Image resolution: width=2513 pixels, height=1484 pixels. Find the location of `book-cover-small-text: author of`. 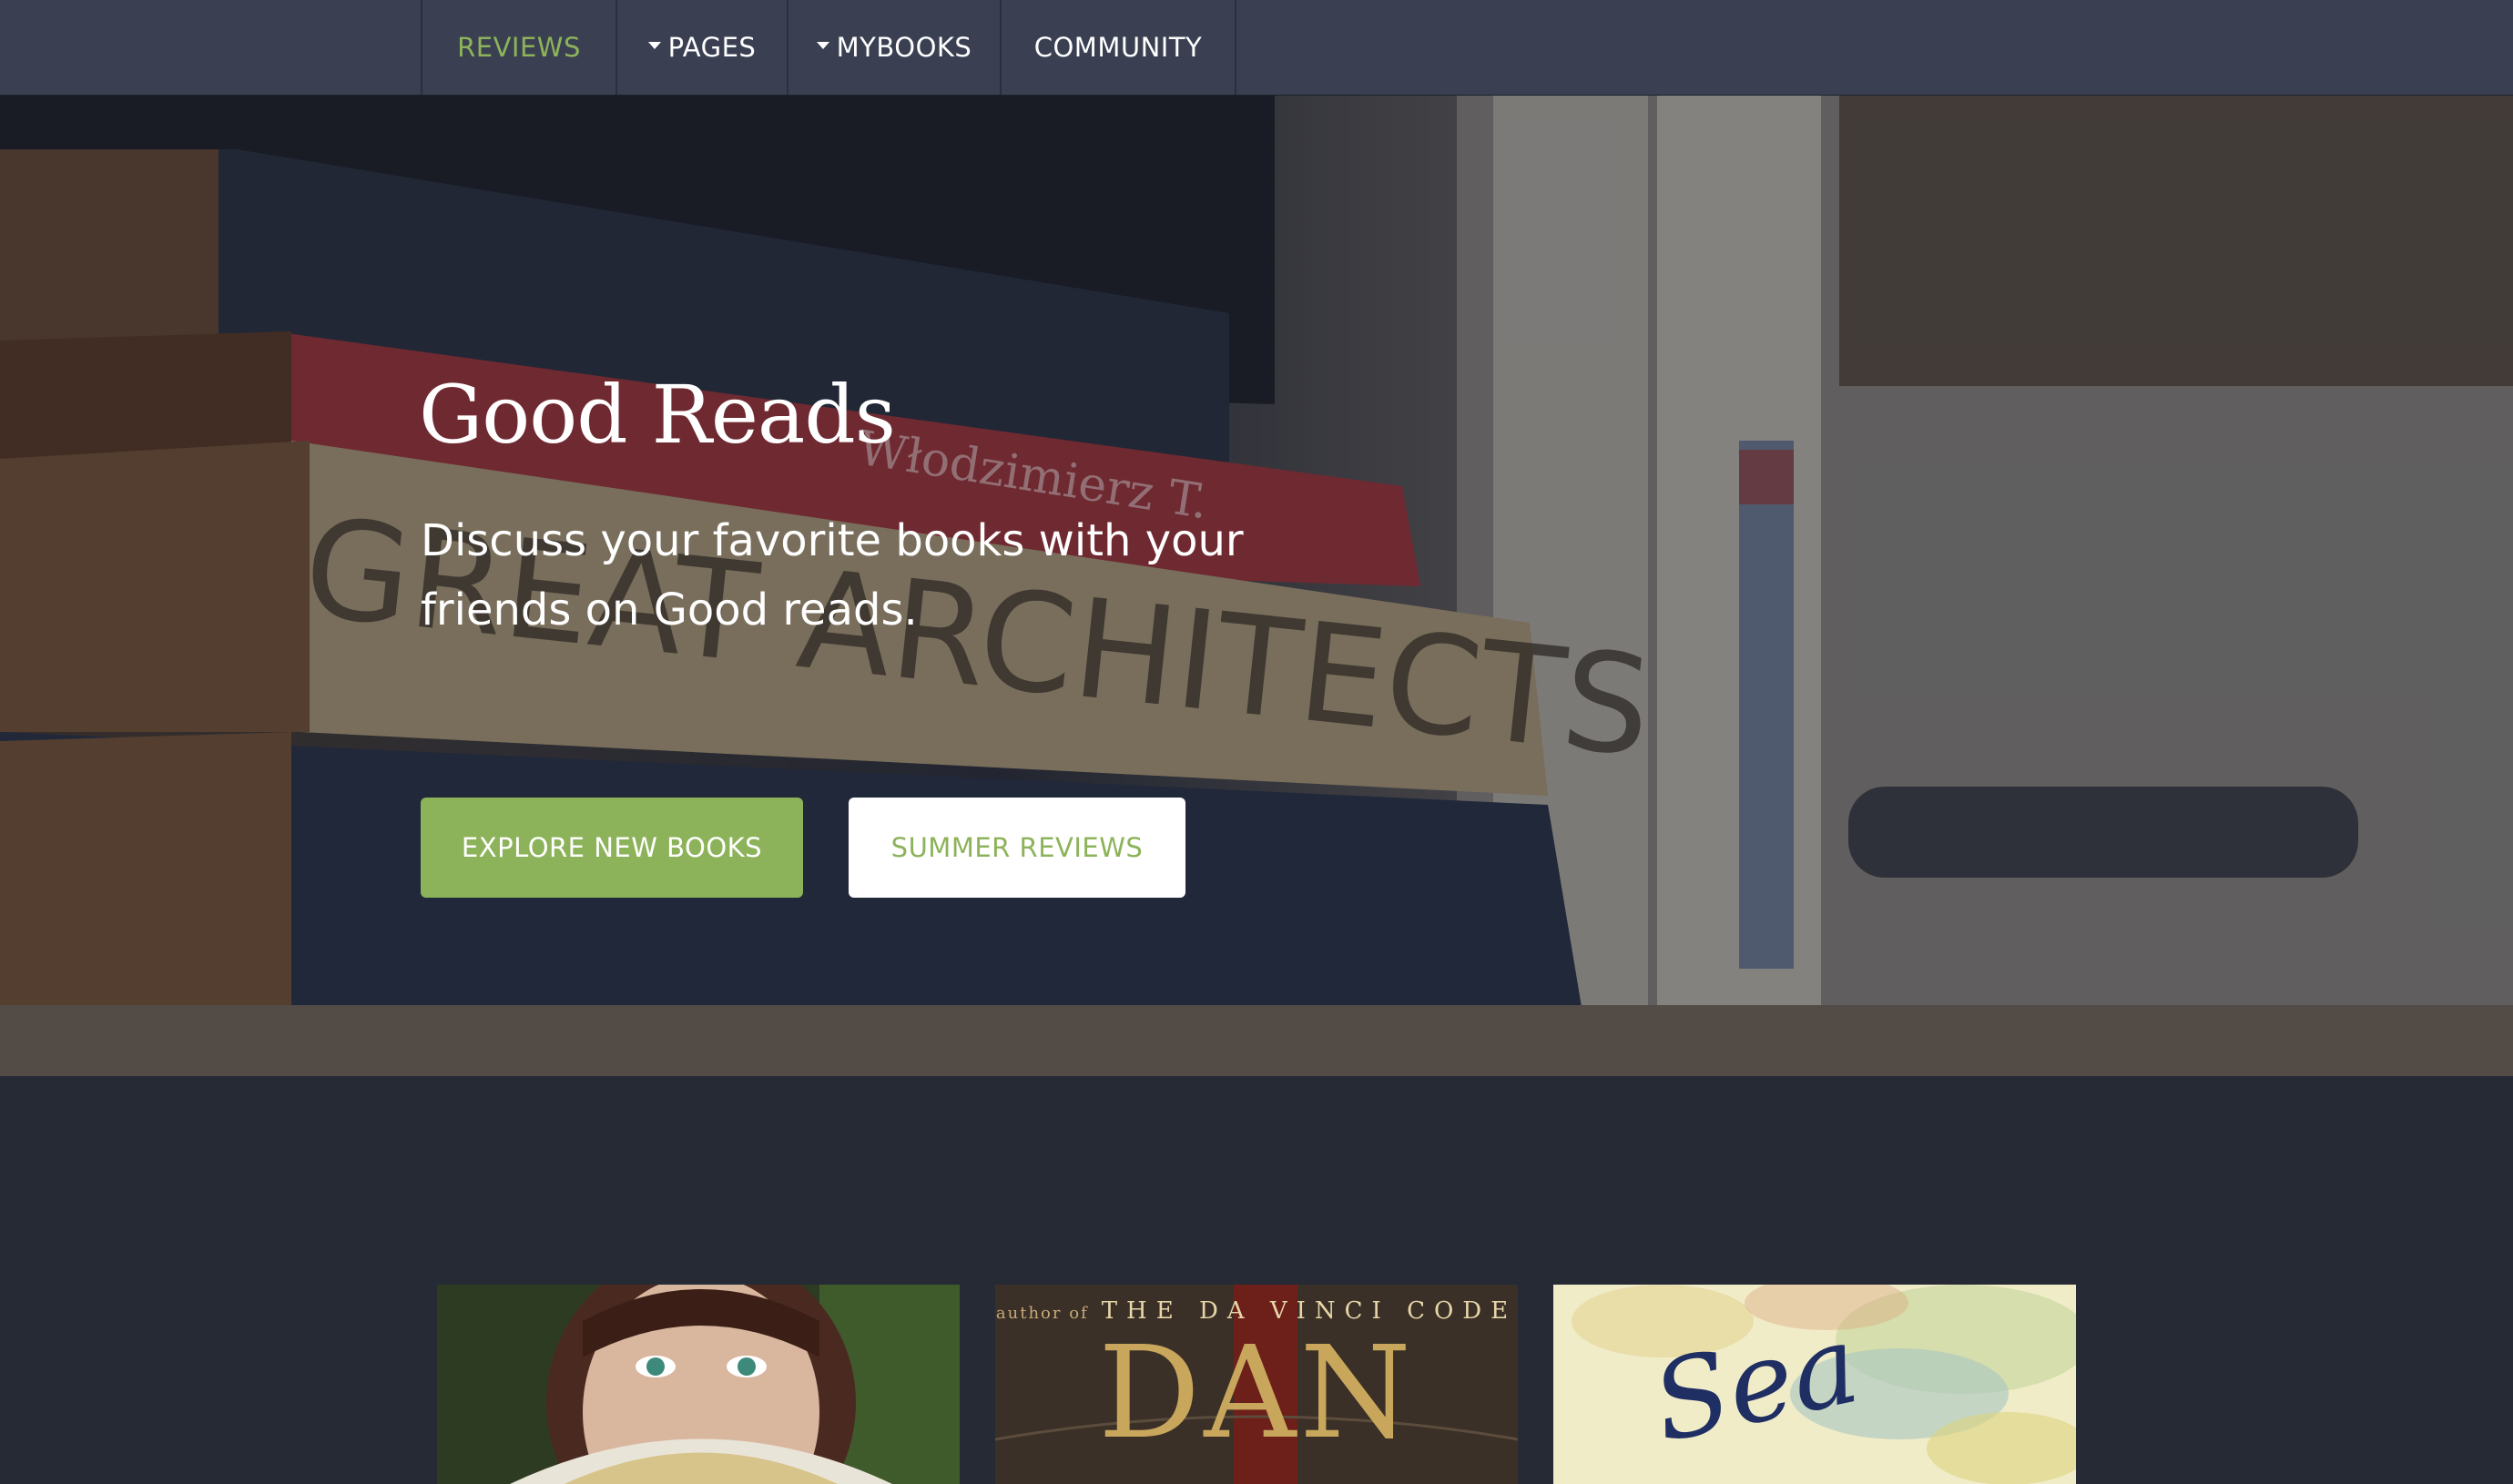

book-cover-small-text: author of is located at coordinates (1042, 1313).